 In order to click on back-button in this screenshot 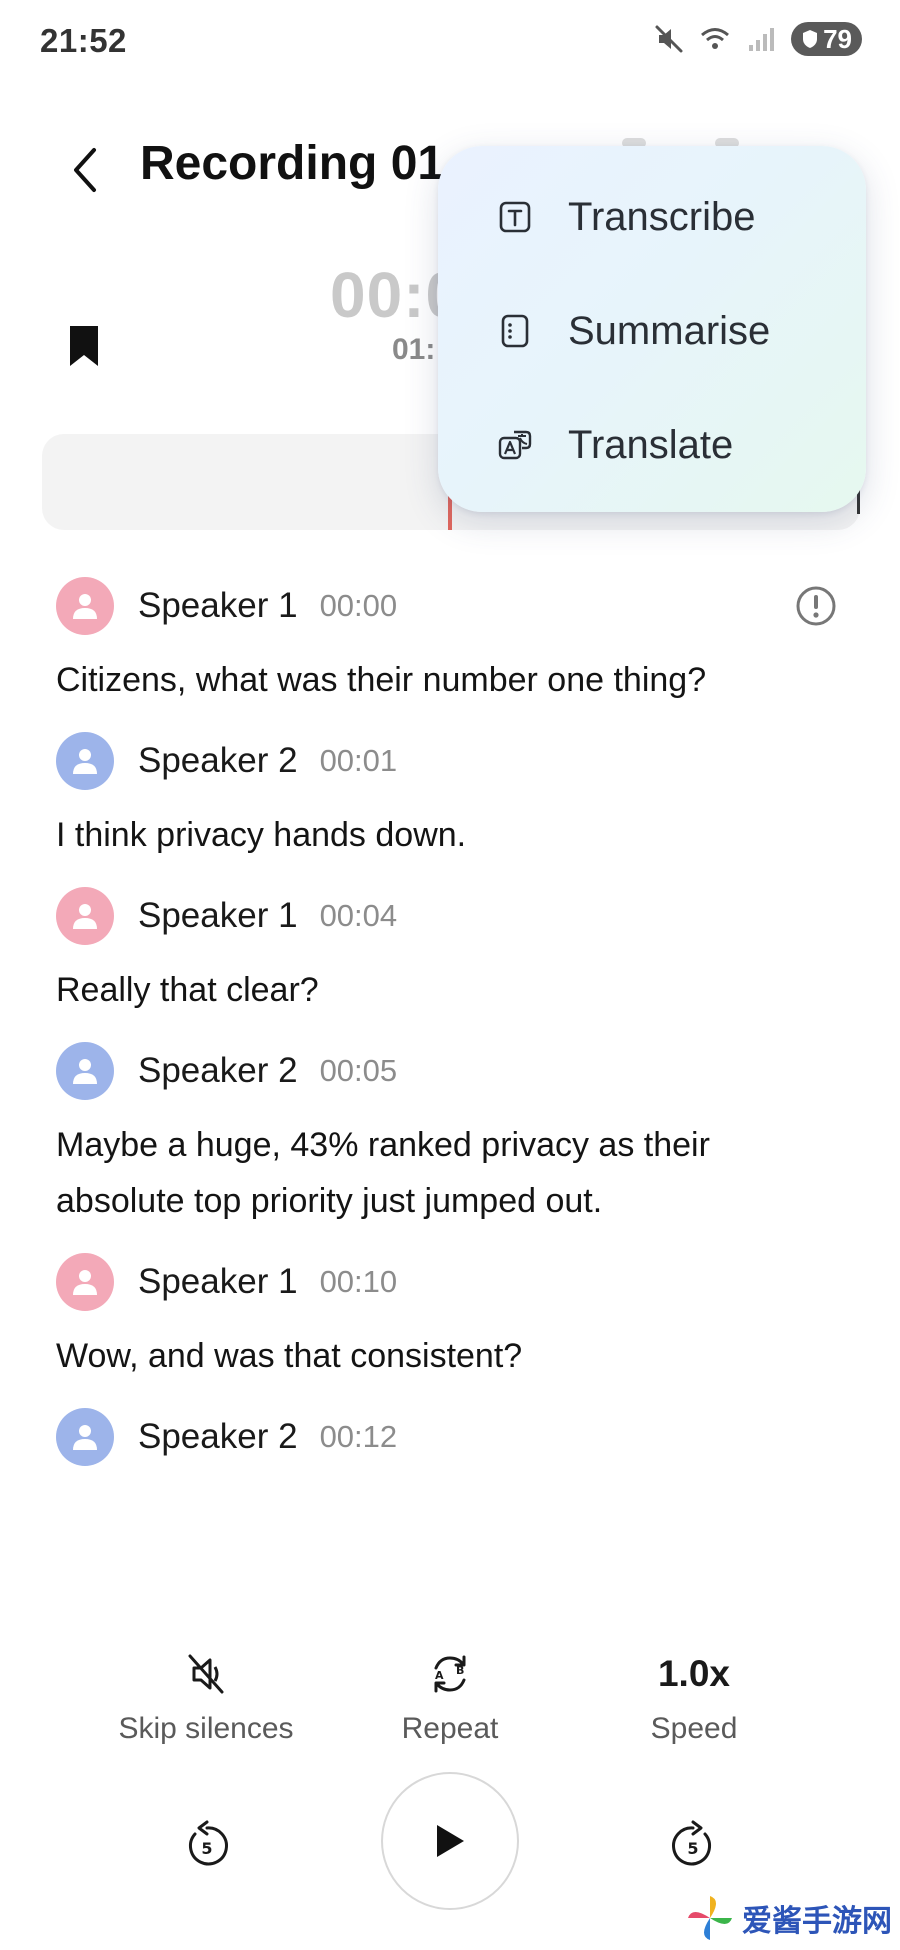, I will do `click(84, 170)`.